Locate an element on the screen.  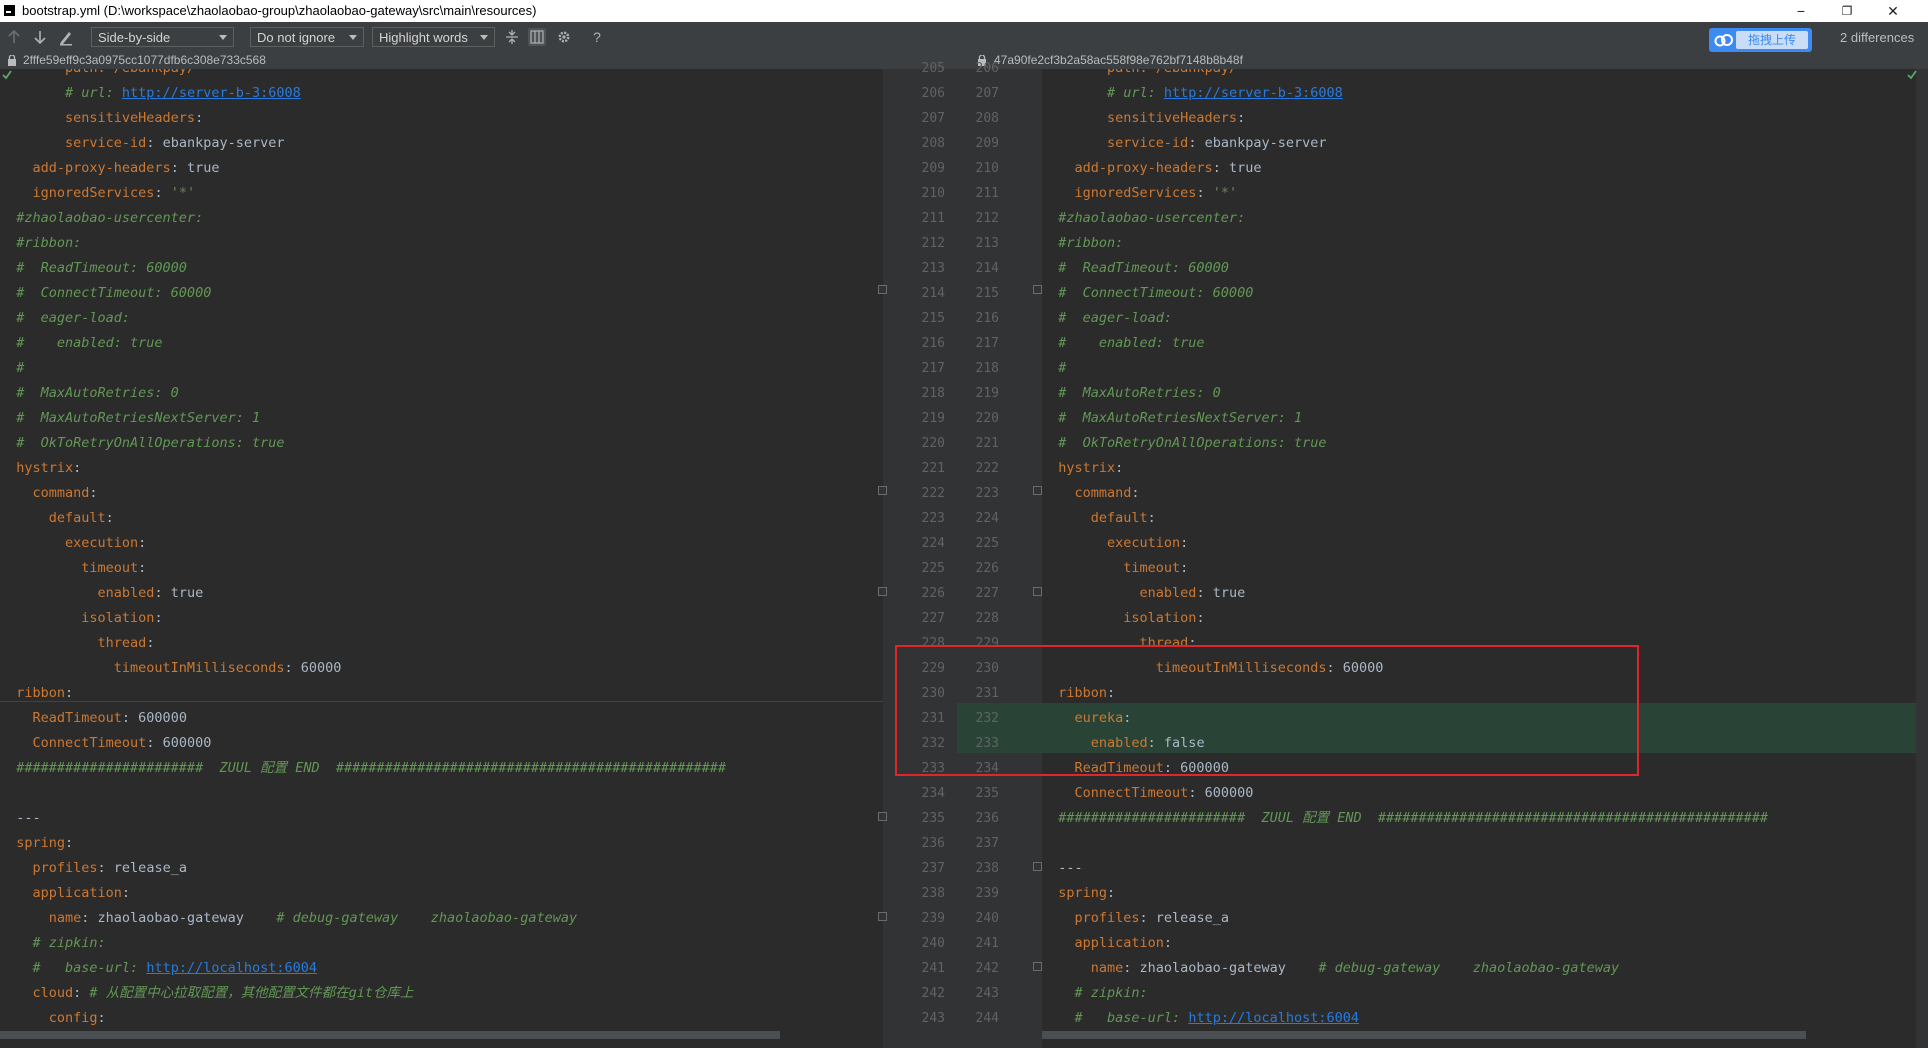
upload-widget: 拖拽上传 is located at coordinates (1760, 40).